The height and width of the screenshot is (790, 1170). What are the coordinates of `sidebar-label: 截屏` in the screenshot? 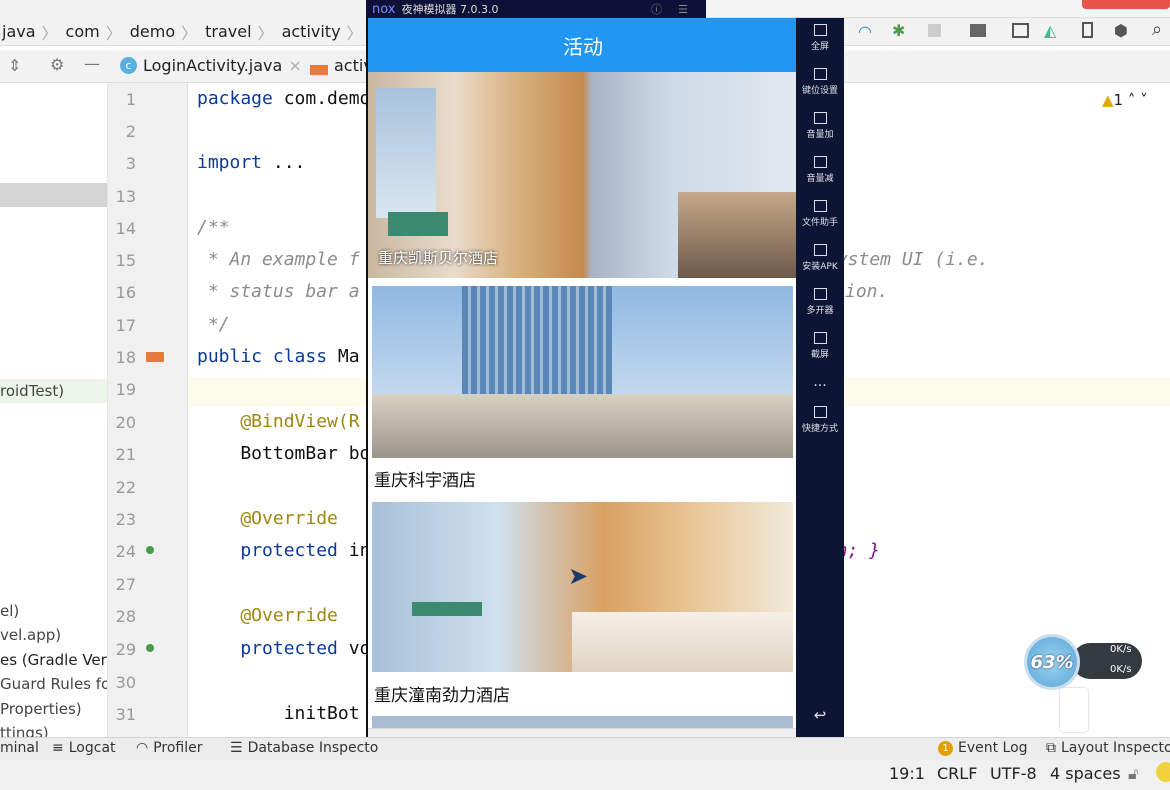 It's located at (819, 355).